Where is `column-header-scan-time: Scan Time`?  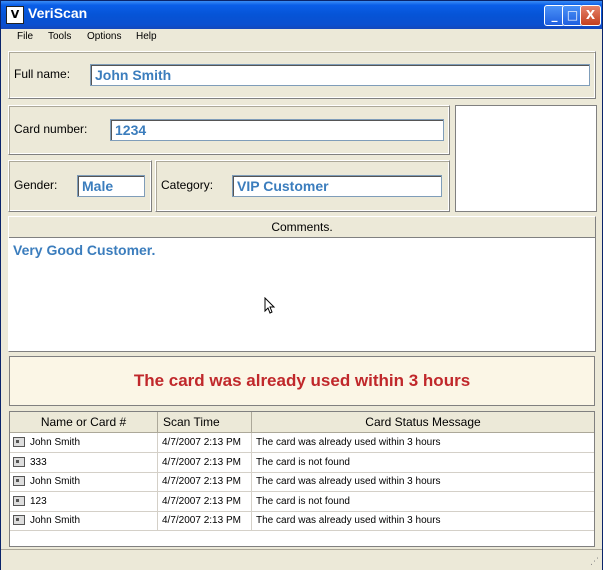
column-header-scan-time: Scan Time is located at coordinates (205, 422).